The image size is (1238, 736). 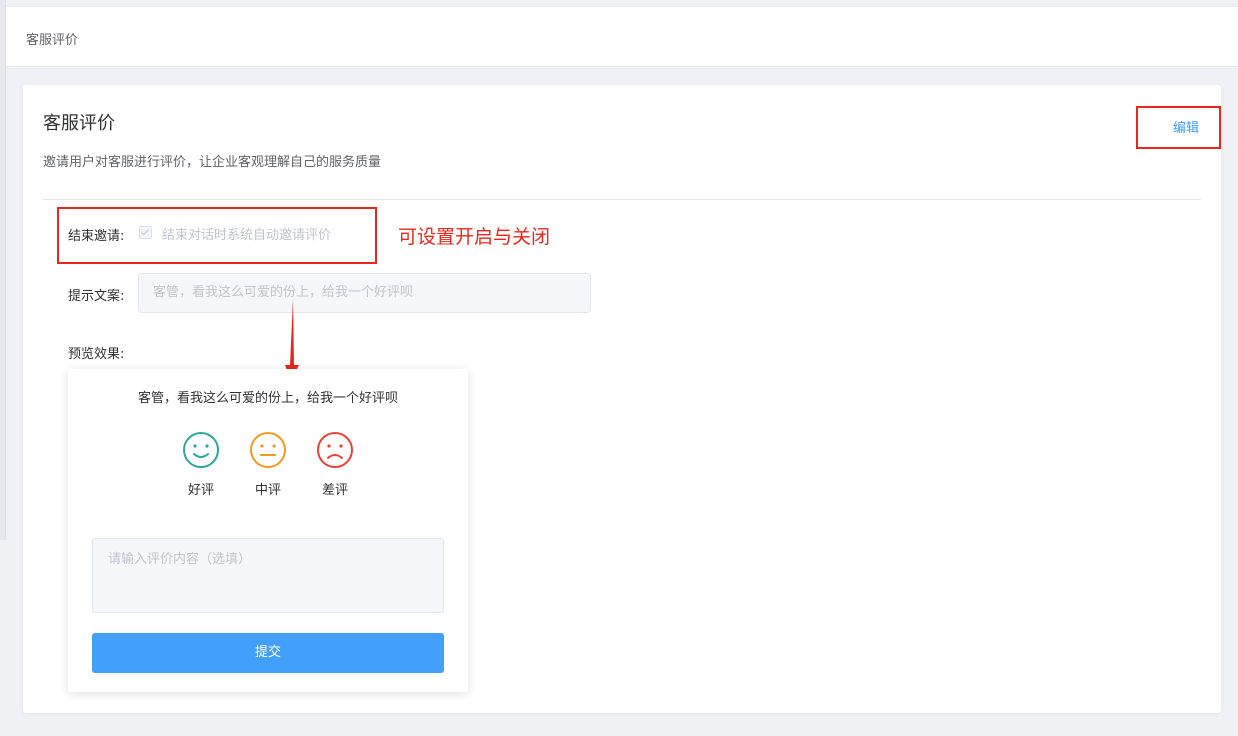 What do you see at coordinates (96, 354) in the screenshot?
I see `preview-label: 预览效果:` at bounding box center [96, 354].